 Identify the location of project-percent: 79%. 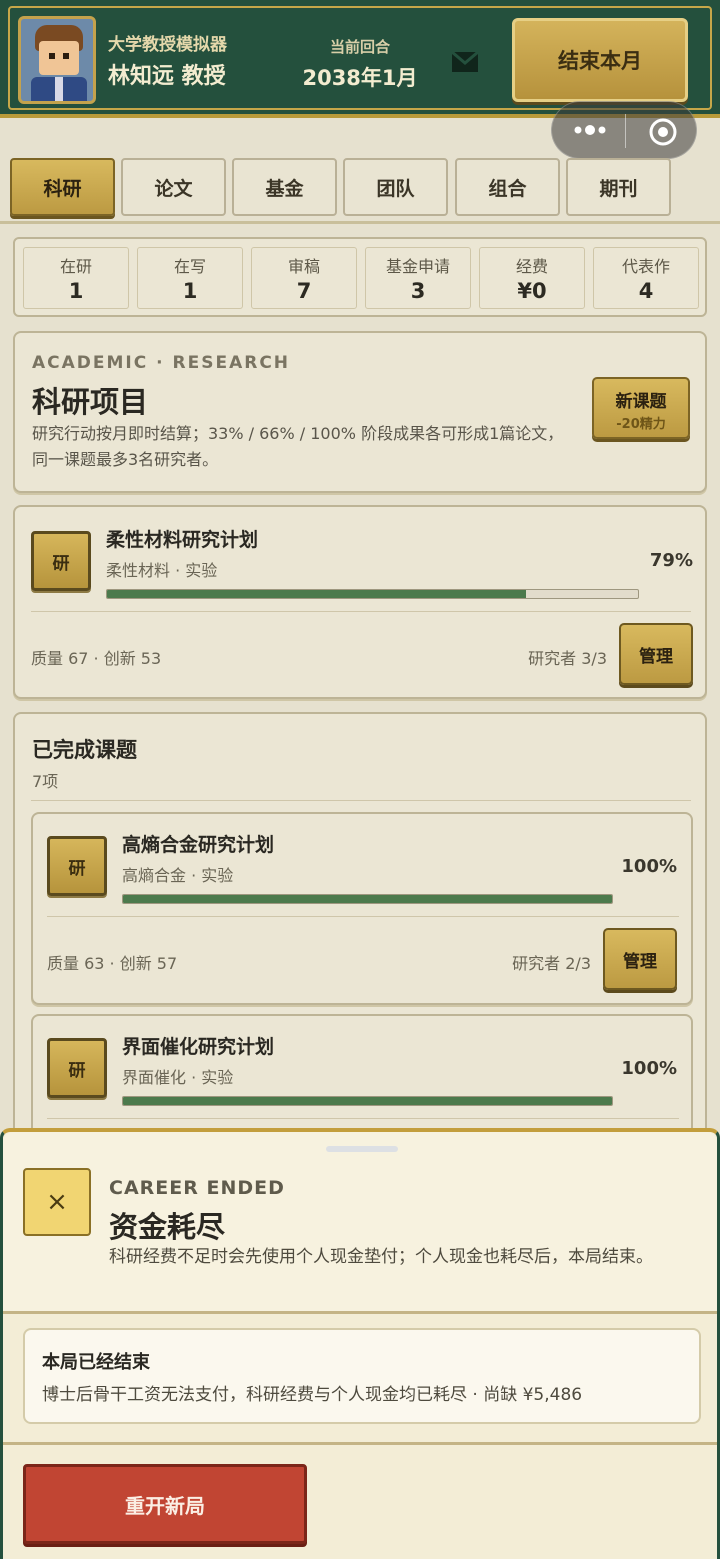
(671, 560).